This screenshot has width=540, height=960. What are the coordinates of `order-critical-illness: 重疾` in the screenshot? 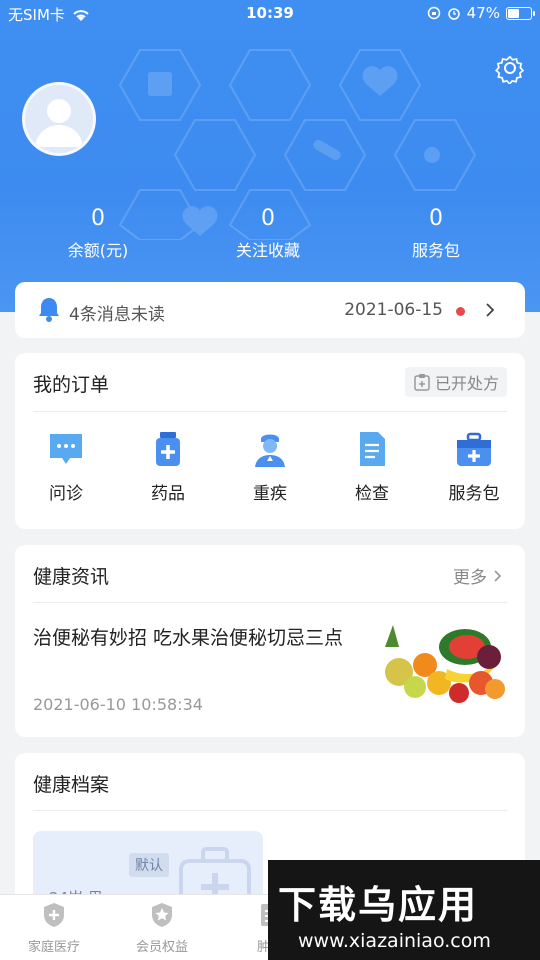 It's located at (270, 474).